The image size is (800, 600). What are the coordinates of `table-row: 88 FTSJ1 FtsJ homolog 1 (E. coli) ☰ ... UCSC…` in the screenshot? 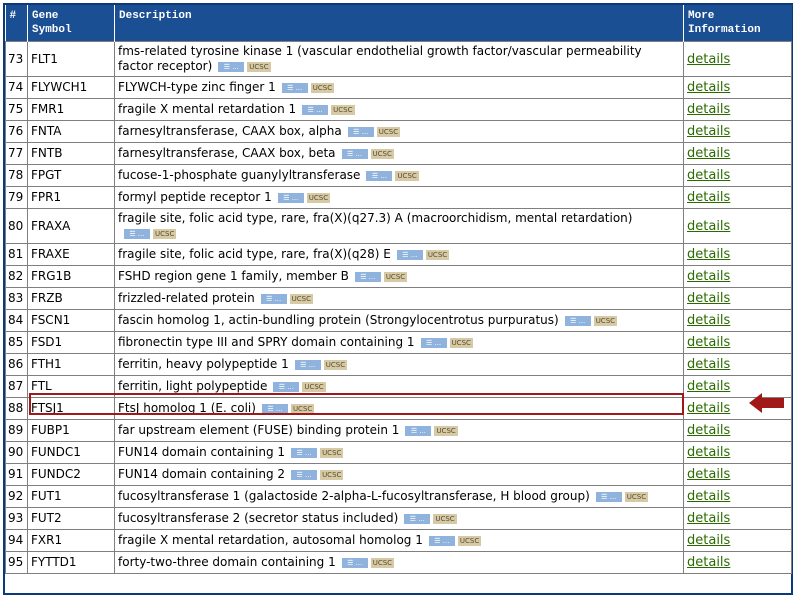 It's located at (398, 408).